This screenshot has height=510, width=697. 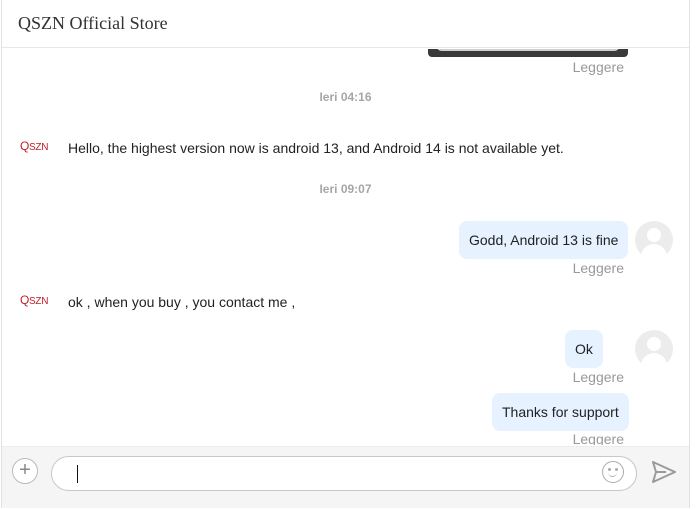 I want to click on message-input-box, so click(x=344, y=473).